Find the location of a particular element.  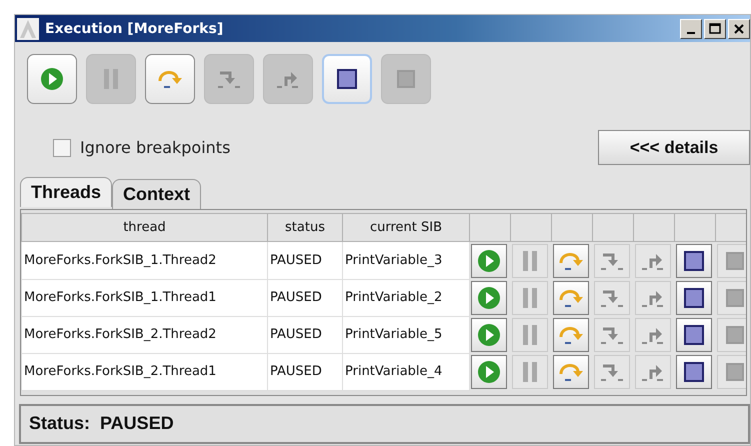

table-cell: PrintVariable_3 is located at coordinates (406, 260).